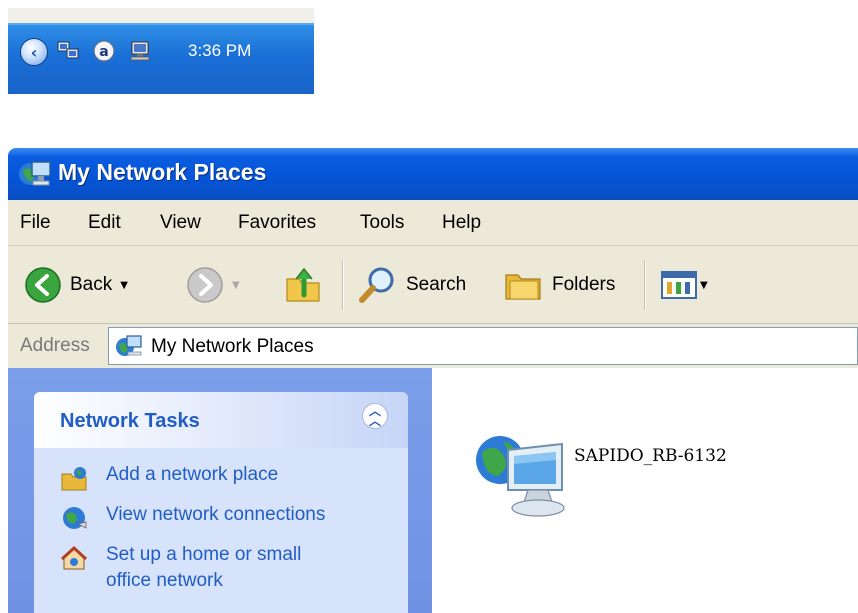  I want to click on menu-help: Help, so click(461, 223).